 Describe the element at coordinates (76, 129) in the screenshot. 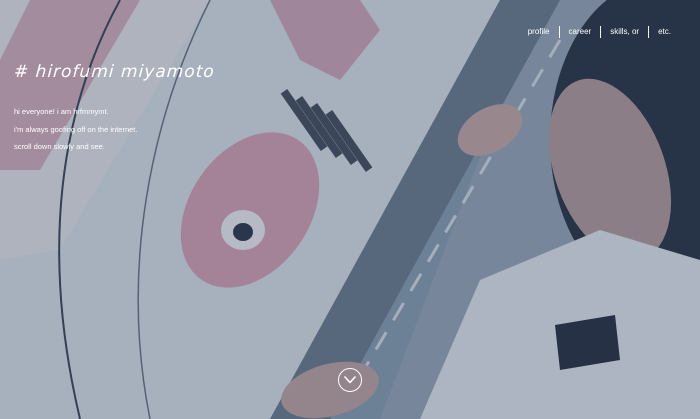

I see `intro-line: i'm always goofing off on the internet.` at that location.